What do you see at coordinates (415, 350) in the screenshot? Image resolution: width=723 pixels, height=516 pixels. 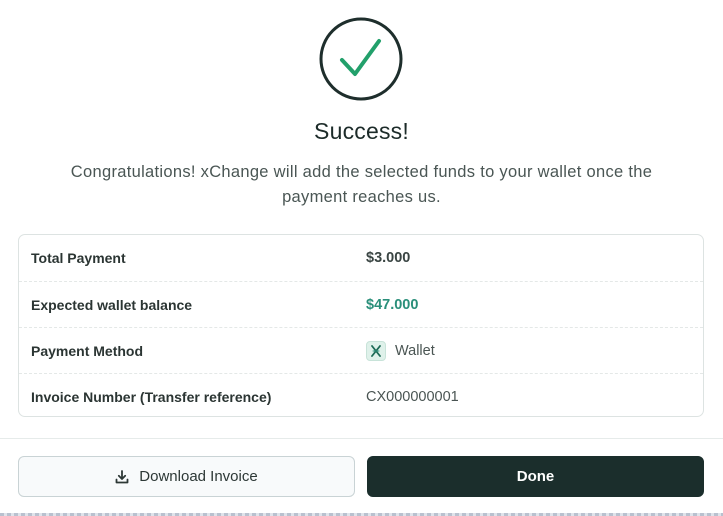 I see `payment-method-text: Wallet` at bounding box center [415, 350].